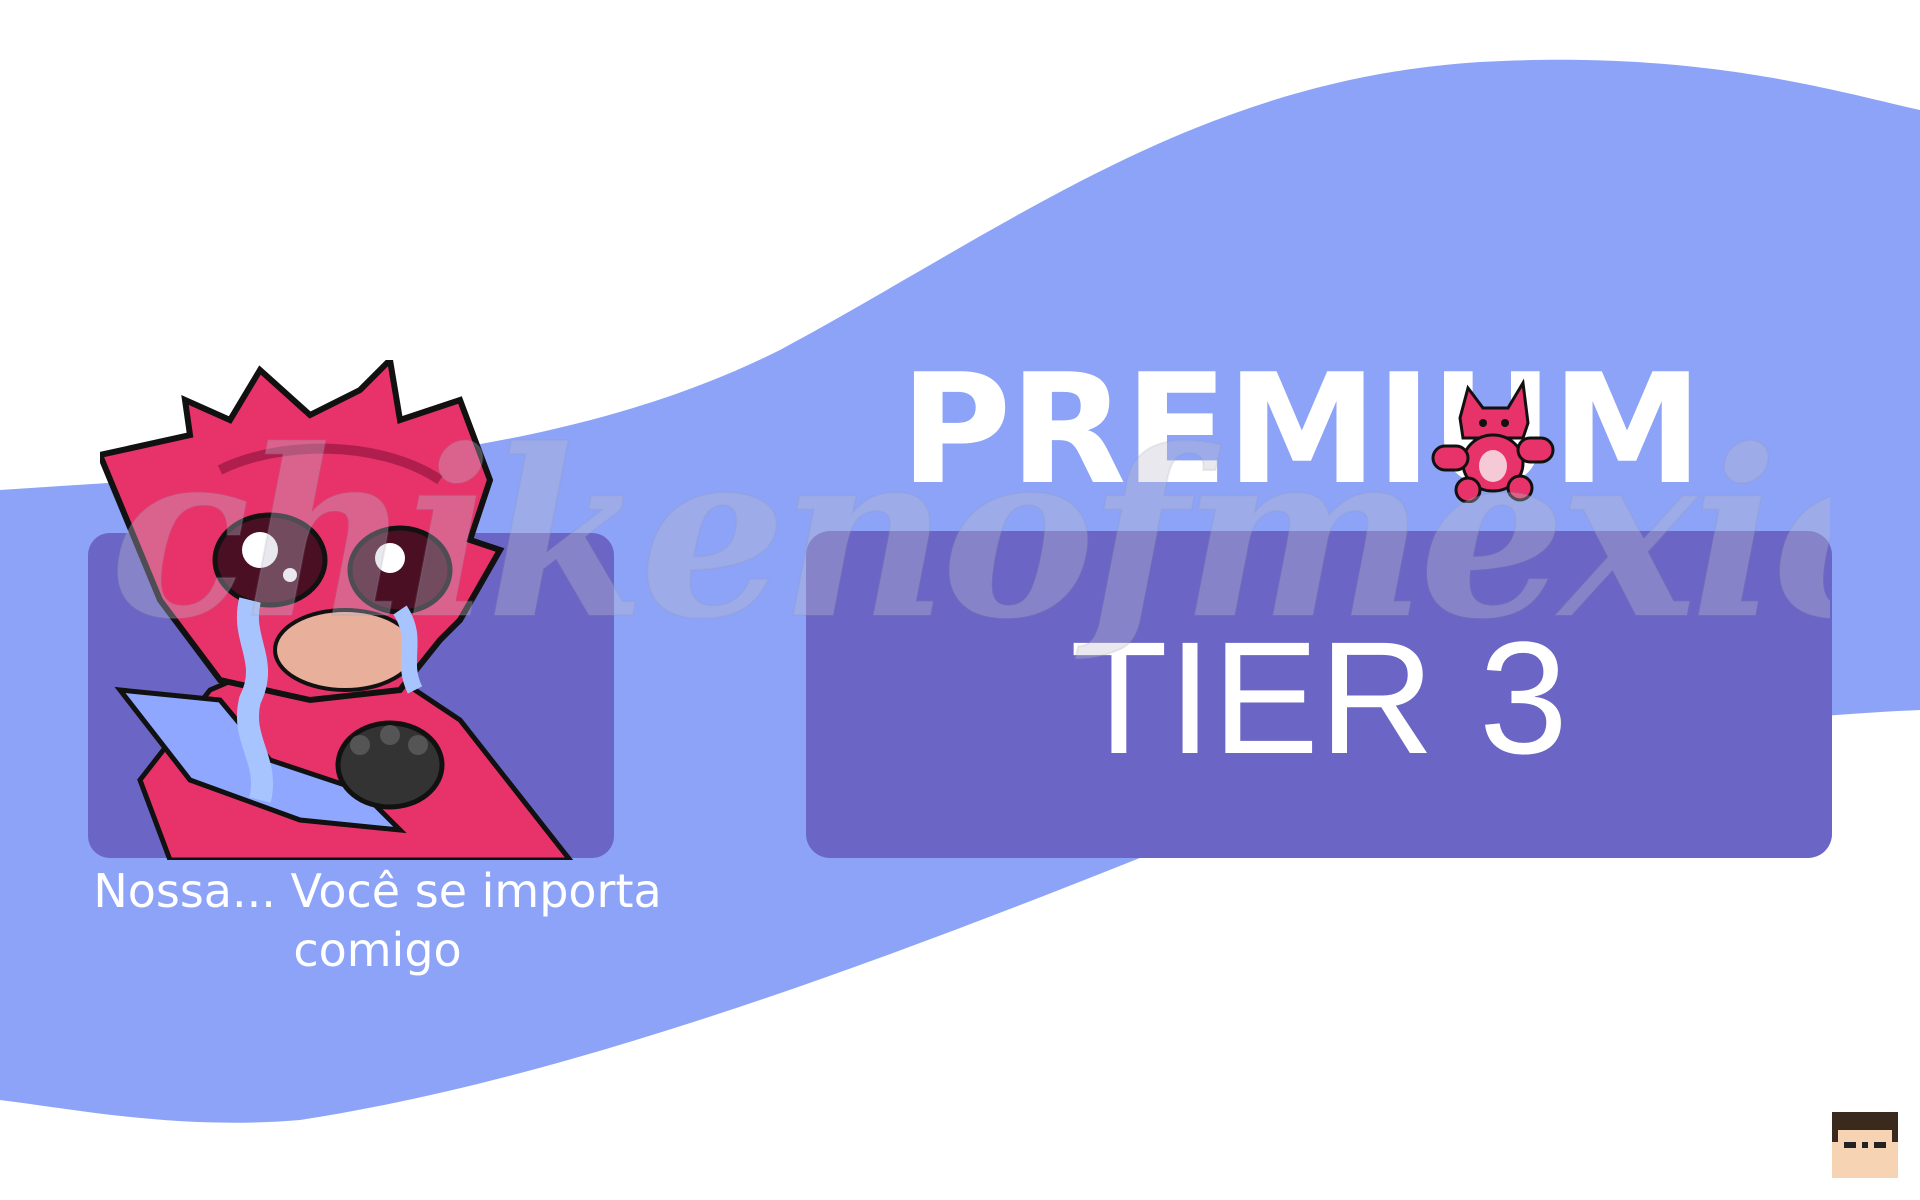 The height and width of the screenshot is (1200, 1920). What do you see at coordinates (377, 920) in the screenshot?
I see `emote-caption: Nossa... Você se importa comigo` at bounding box center [377, 920].